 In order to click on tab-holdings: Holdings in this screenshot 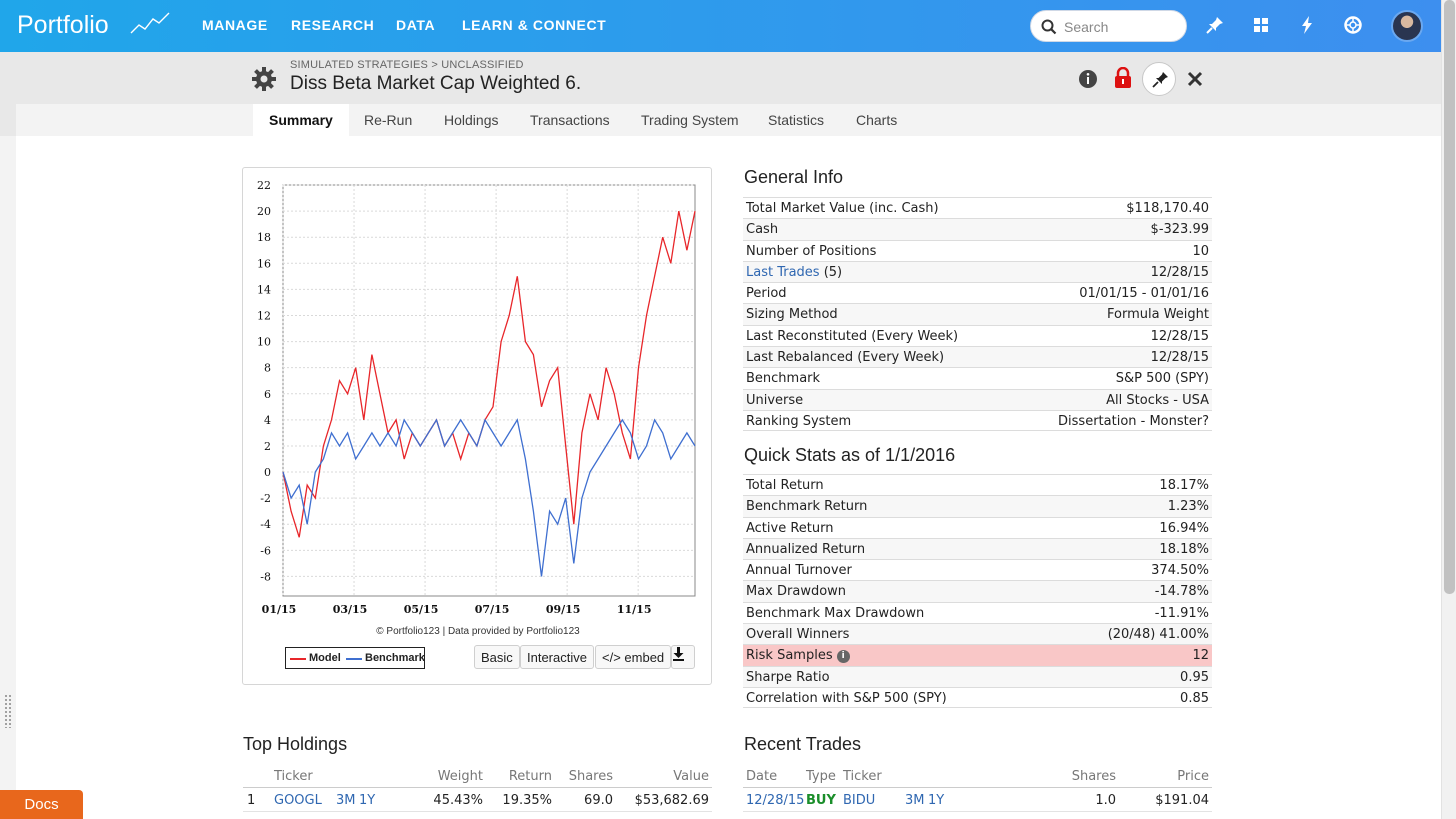, I will do `click(471, 120)`.